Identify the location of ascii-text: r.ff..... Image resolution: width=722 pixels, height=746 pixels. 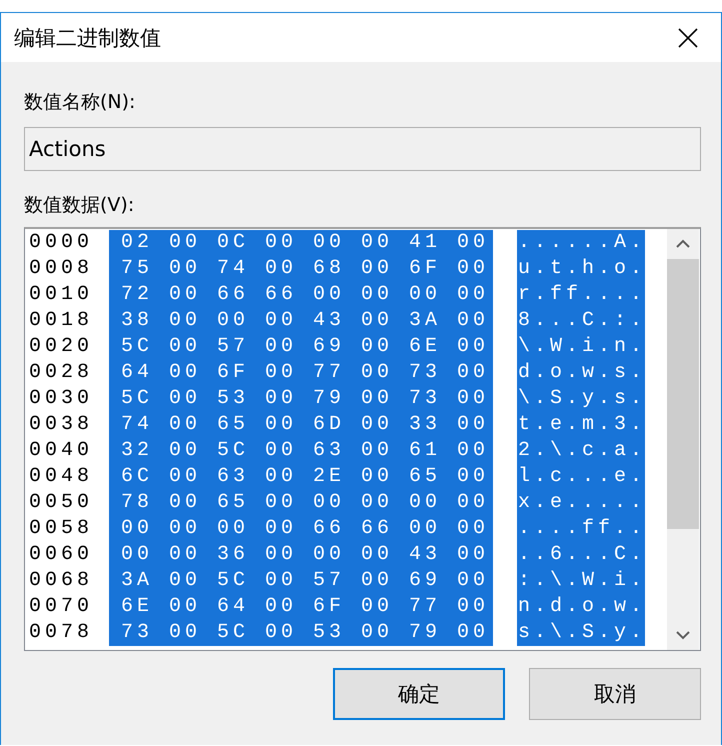
(581, 295).